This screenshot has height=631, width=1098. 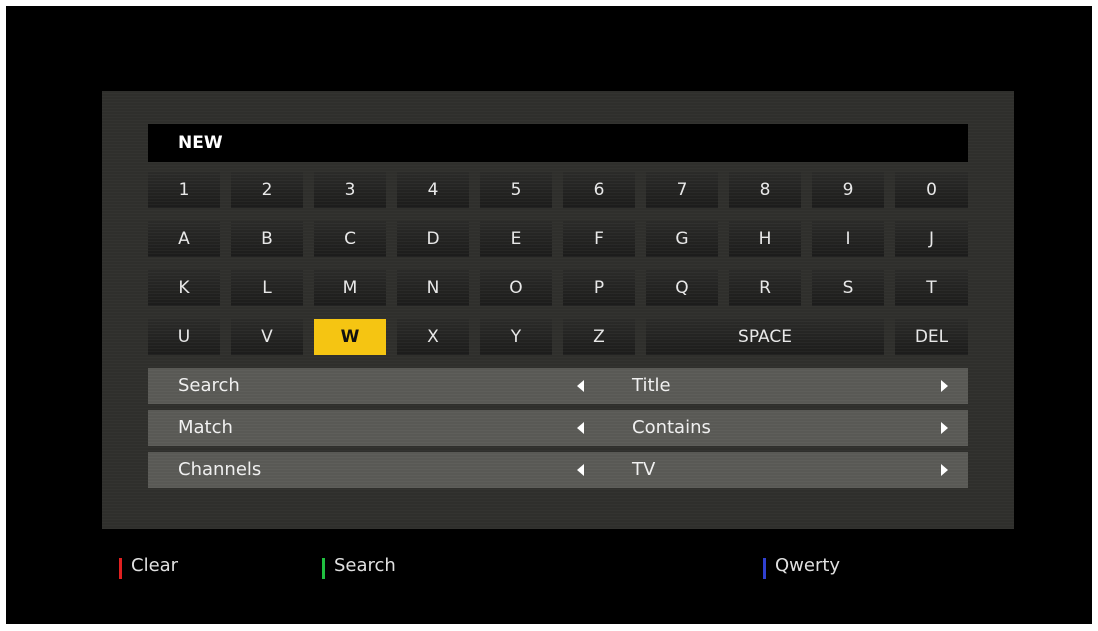 What do you see at coordinates (267, 190) in the screenshot?
I see `key-2: 2` at bounding box center [267, 190].